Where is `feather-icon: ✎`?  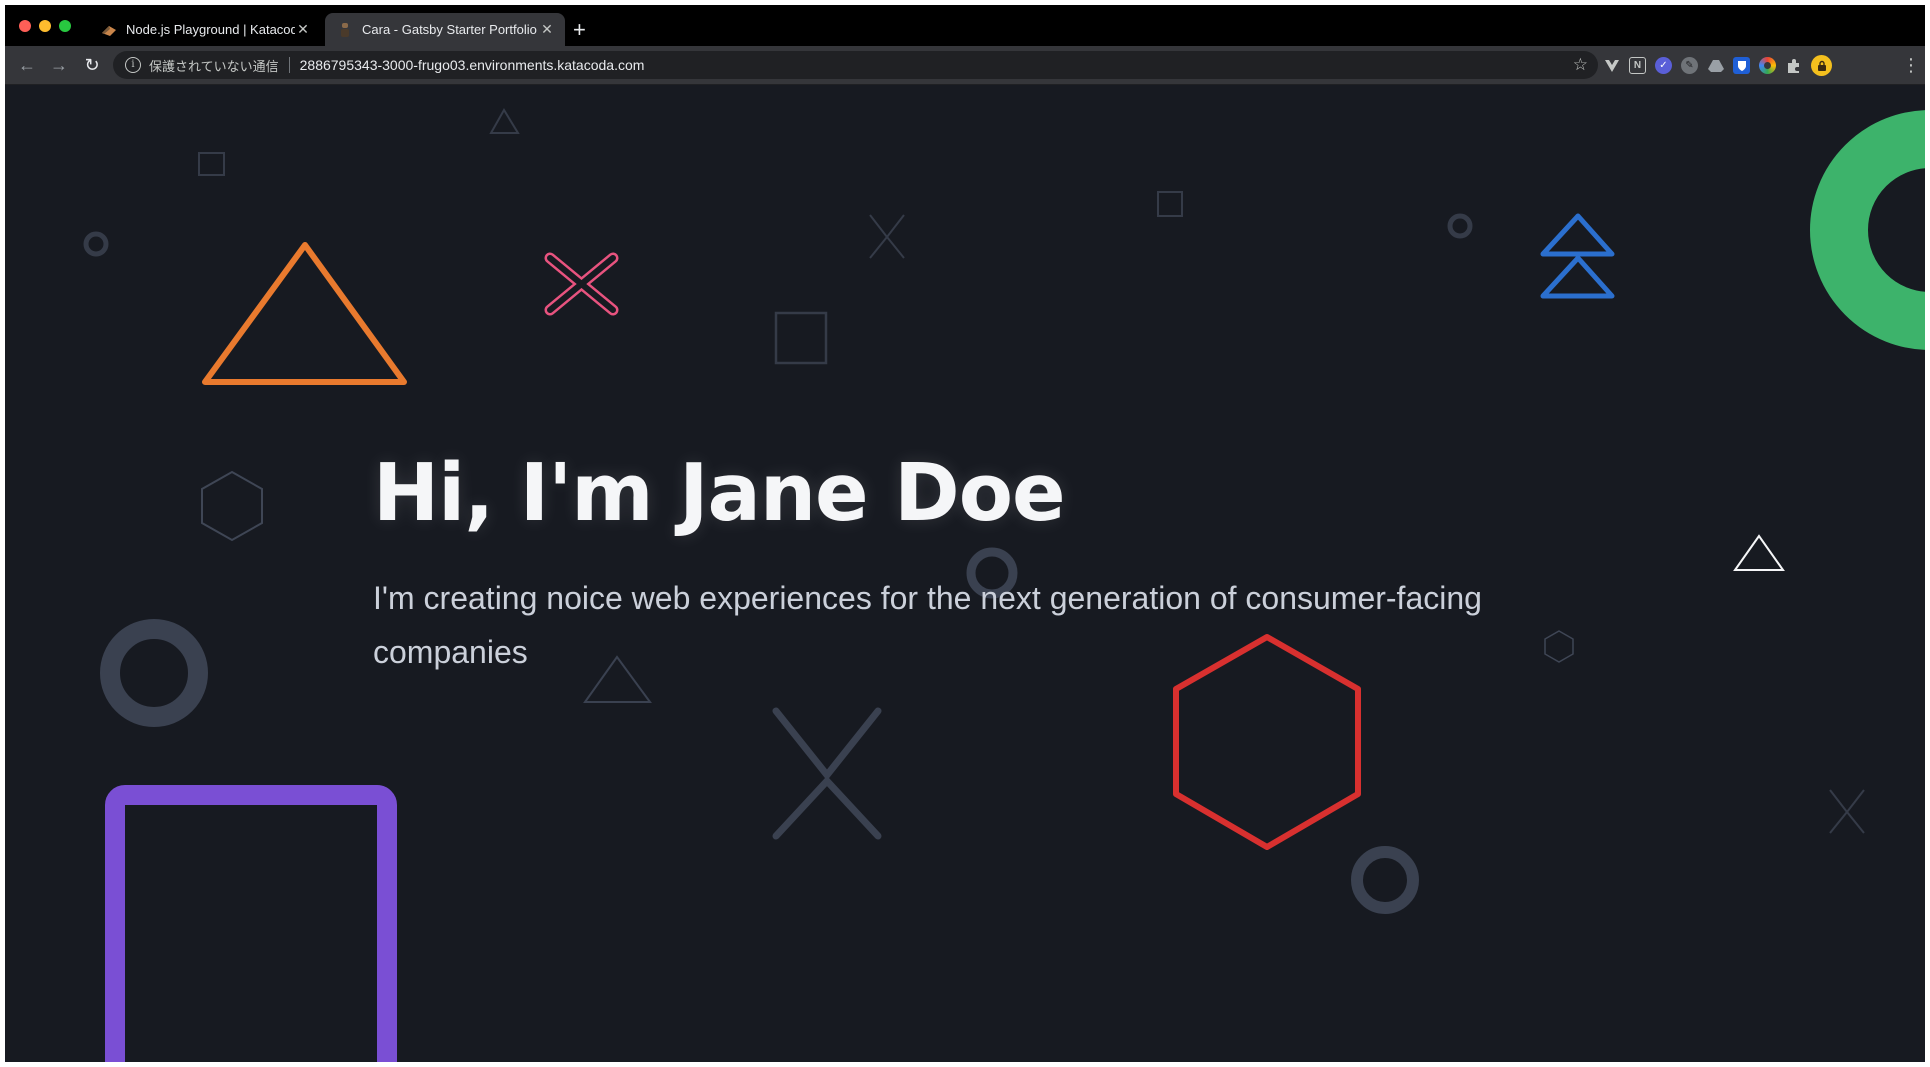
feather-icon: ✎ is located at coordinates (1689, 65).